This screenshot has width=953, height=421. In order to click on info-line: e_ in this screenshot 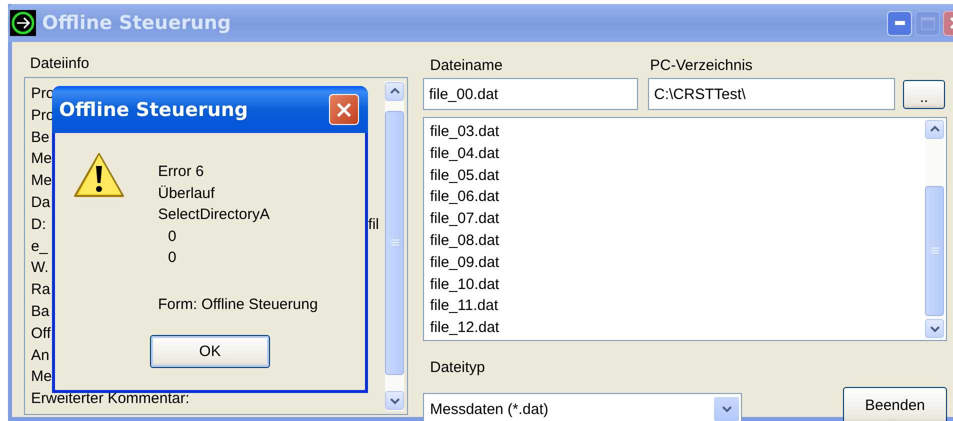, I will do `click(39, 246)`.